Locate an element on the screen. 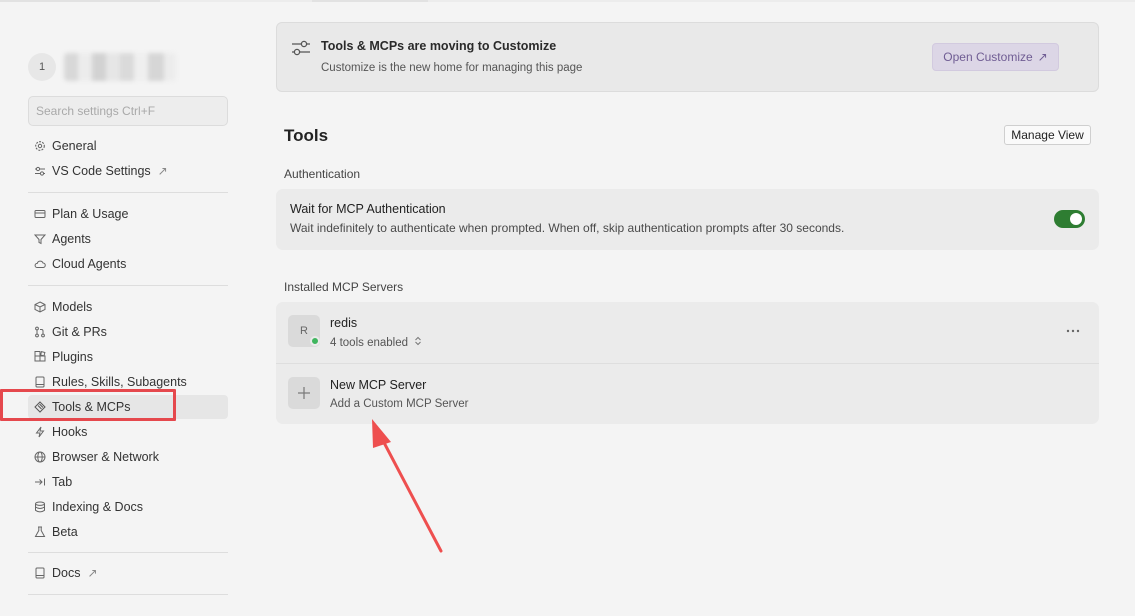 The width and height of the screenshot is (1135, 616). globe-icon is located at coordinates (40, 457).